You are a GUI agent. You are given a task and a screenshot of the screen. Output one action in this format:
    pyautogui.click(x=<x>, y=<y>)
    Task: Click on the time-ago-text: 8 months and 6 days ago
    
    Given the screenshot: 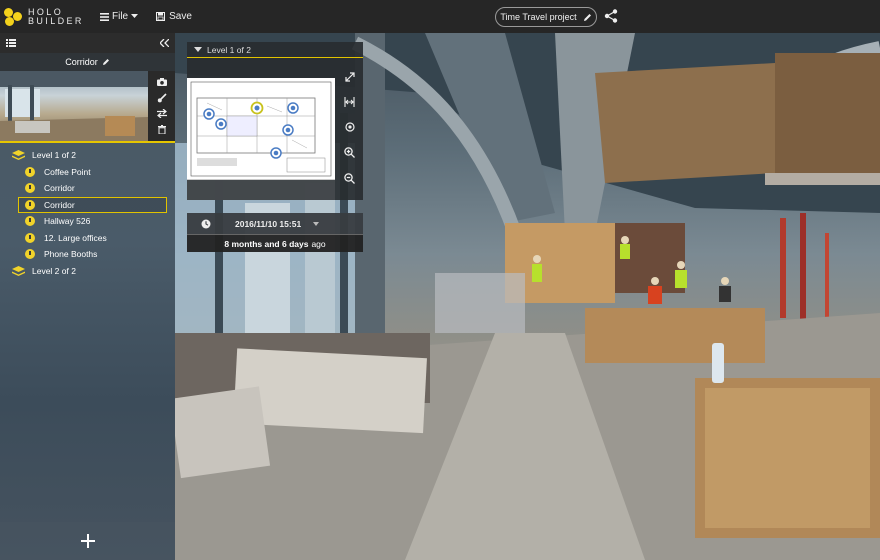 What is the action you would take?
    pyautogui.click(x=275, y=243)
    